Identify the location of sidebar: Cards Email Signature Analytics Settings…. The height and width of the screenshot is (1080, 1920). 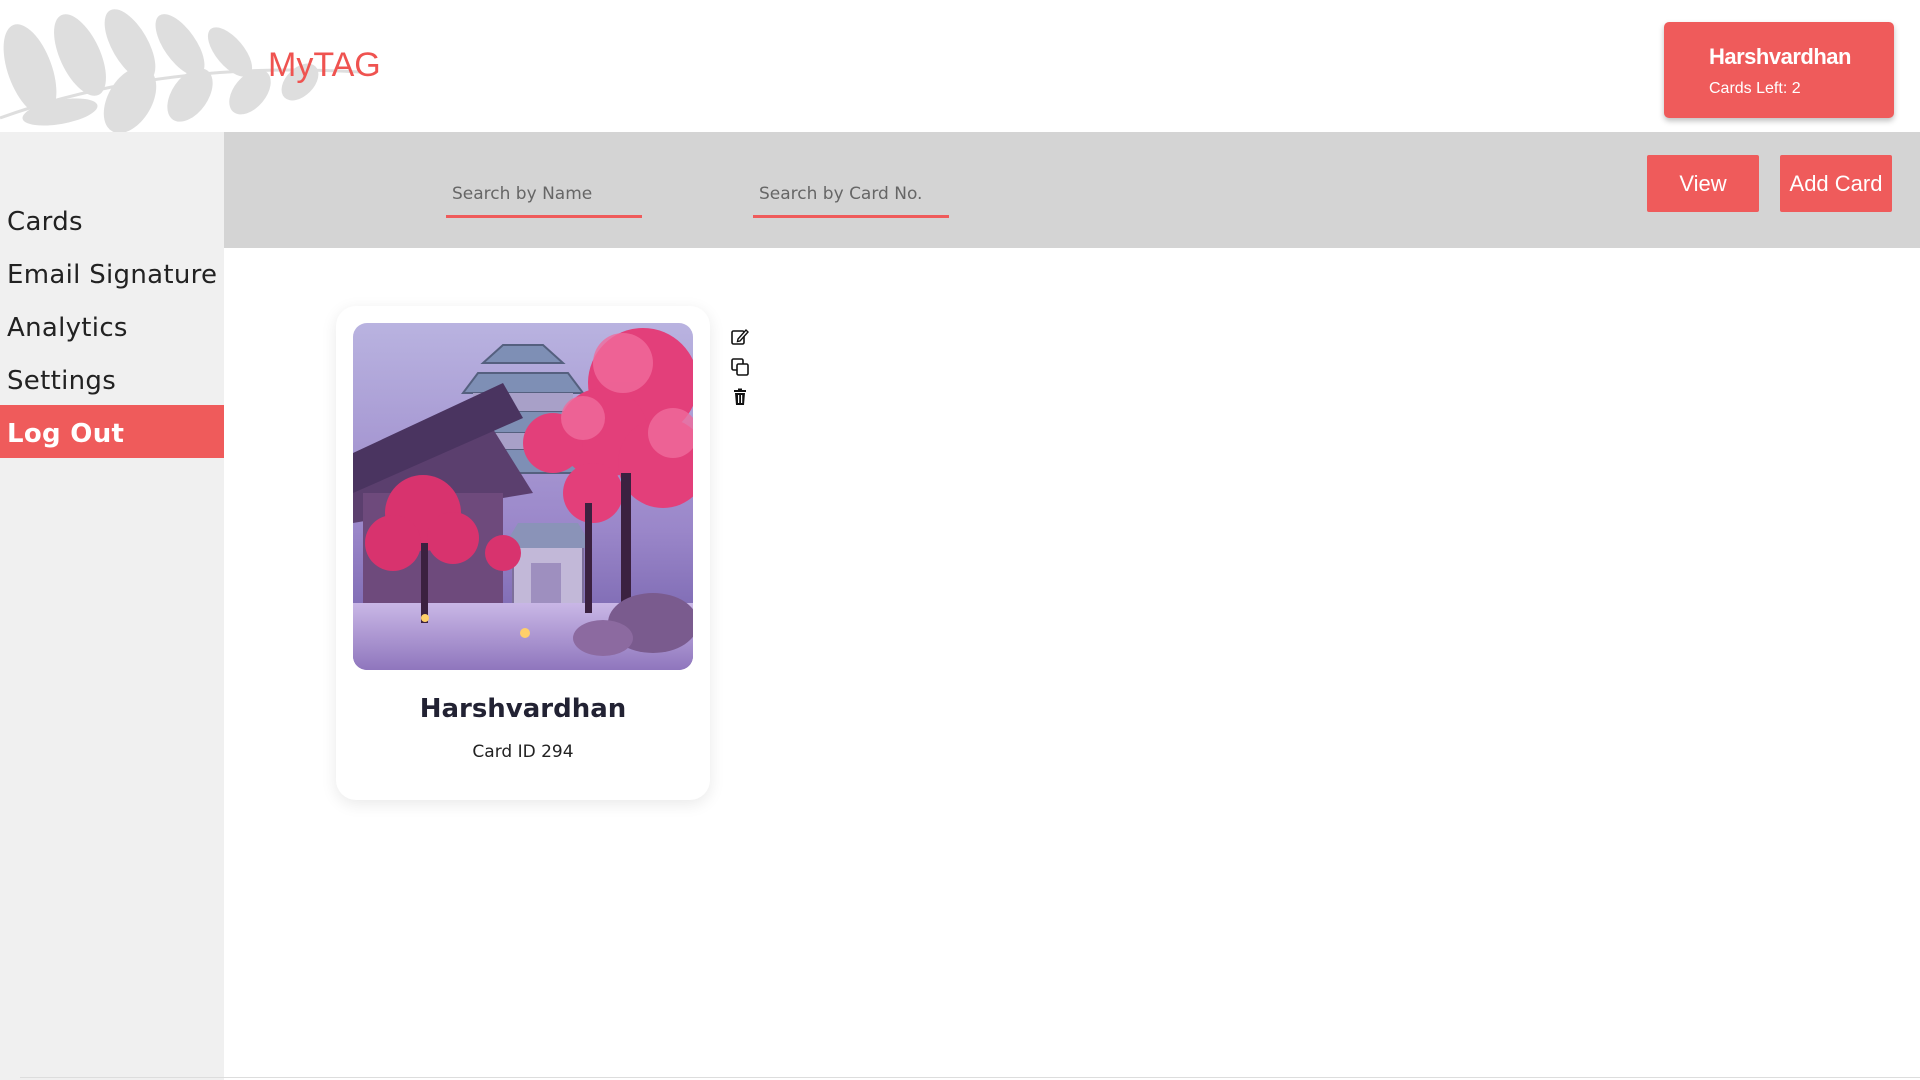
(112, 606).